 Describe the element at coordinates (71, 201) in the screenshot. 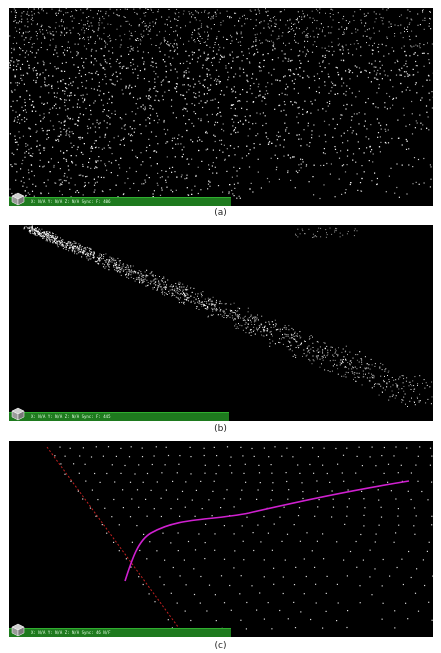

I see `status-text-a: X: N/A Y: N/A Z: N/A Sync: F: 406` at that location.